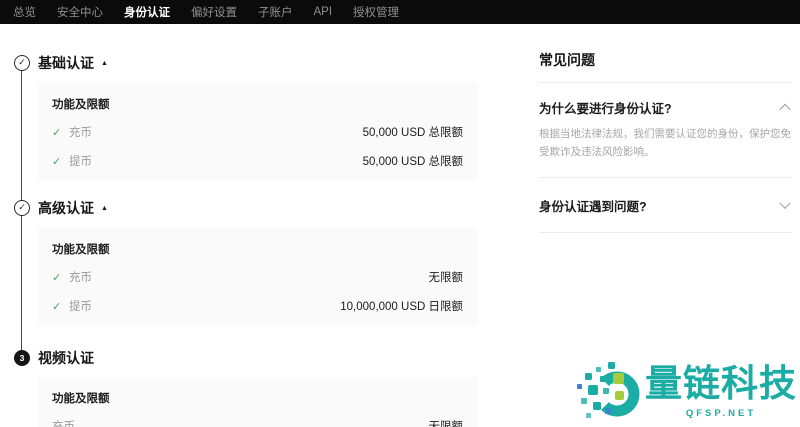 Image resolution: width=800 pixels, height=427 pixels. Describe the element at coordinates (665, 205) in the screenshot. I see `faq-question-verification-problems: 身份认证遇到问题?` at that location.